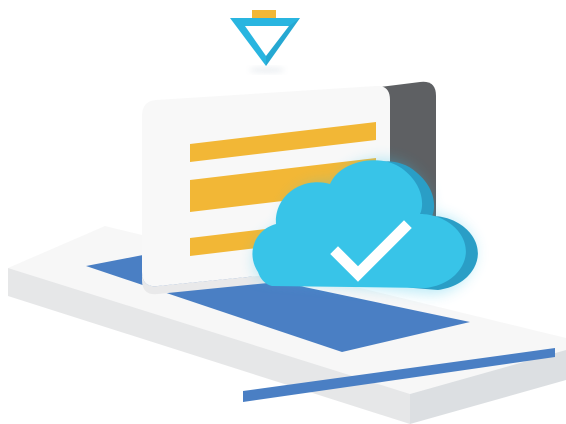  What do you see at coordinates (264, 14) in the screenshot?
I see `marker-tab` at bounding box center [264, 14].